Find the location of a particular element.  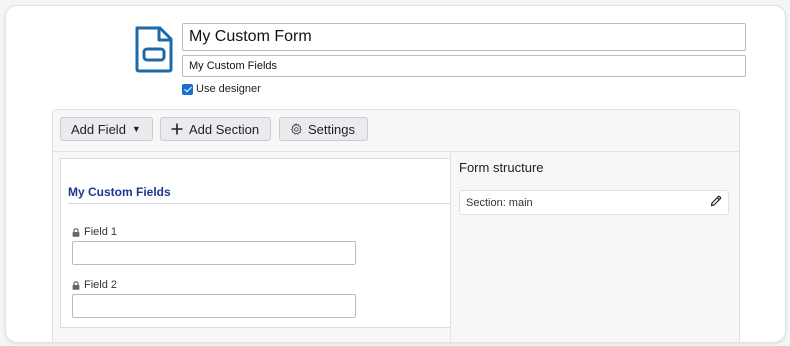

settings-label: Settings is located at coordinates (331, 129).